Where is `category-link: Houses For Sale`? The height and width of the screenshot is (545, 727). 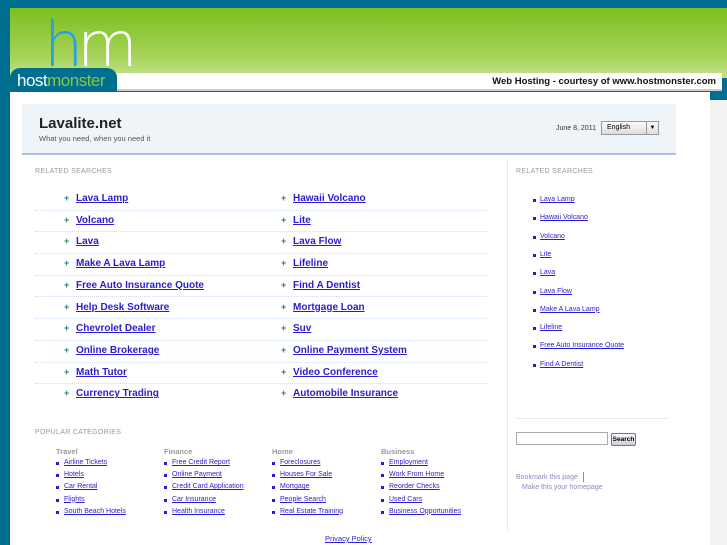 category-link: Houses For Sale is located at coordinates (306, 474).